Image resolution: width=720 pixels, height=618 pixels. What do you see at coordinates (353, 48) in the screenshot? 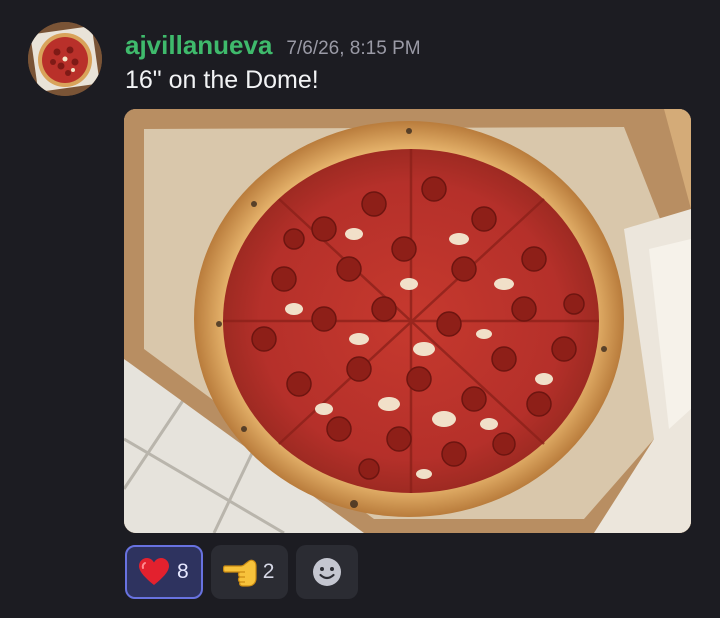
I see `message-timestamp: 7/6/26, 8:15 PM` at bounding box center [353, 48].